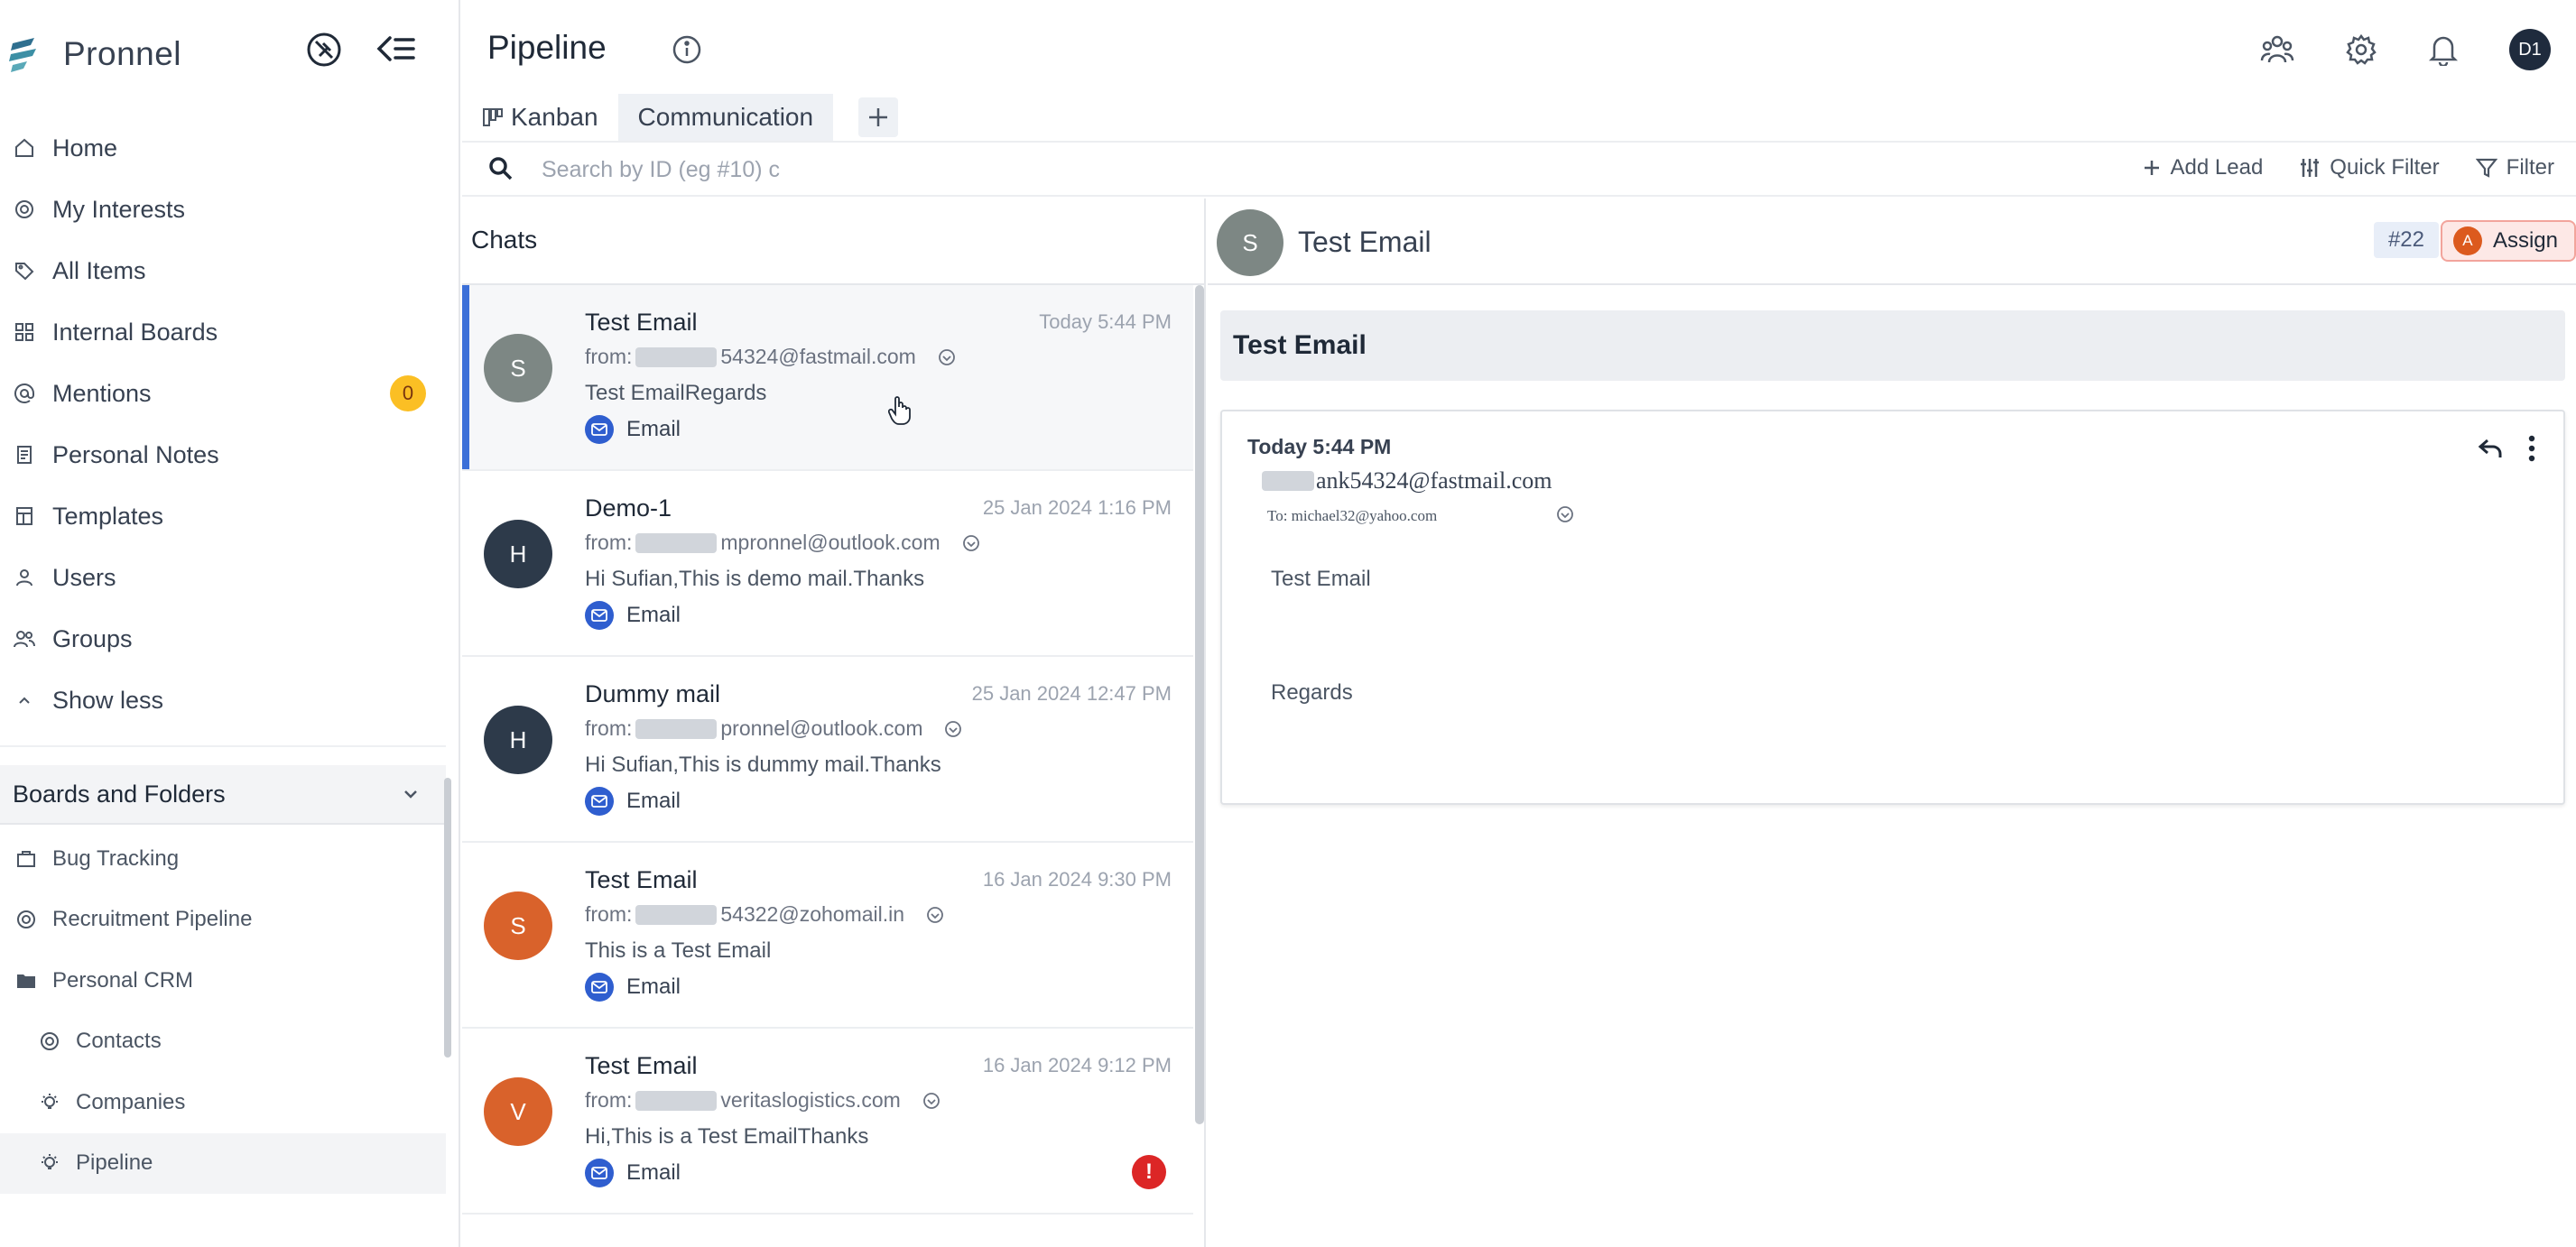 This screenshot has width=2576, height=1247. What do you see at coordinates (223, 1102) in the screenshot?
I see `board-item-companies: Companies` at bounding box center [223, 1102].